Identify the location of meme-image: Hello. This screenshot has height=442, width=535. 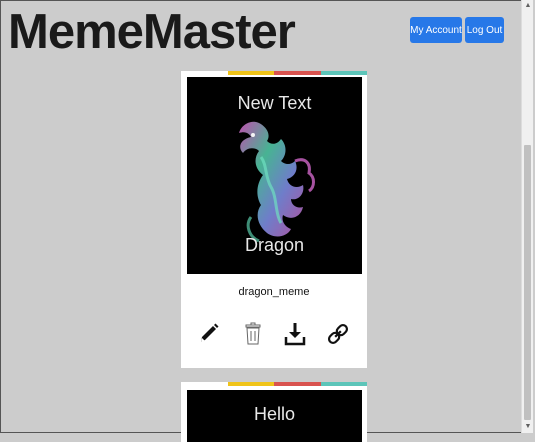
(274, 416).